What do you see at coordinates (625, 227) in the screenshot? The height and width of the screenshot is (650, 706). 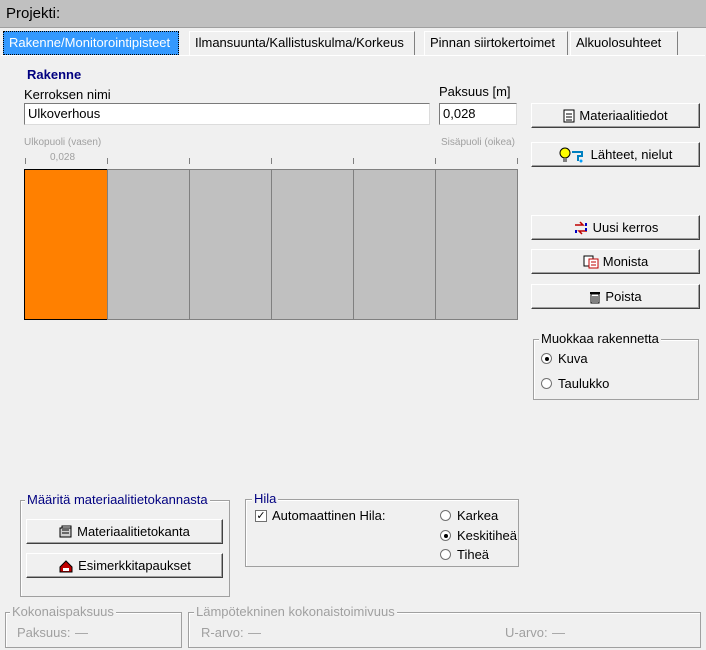 I see `new-layer-label: Uusi kerros` at bounding box center [625, 227].